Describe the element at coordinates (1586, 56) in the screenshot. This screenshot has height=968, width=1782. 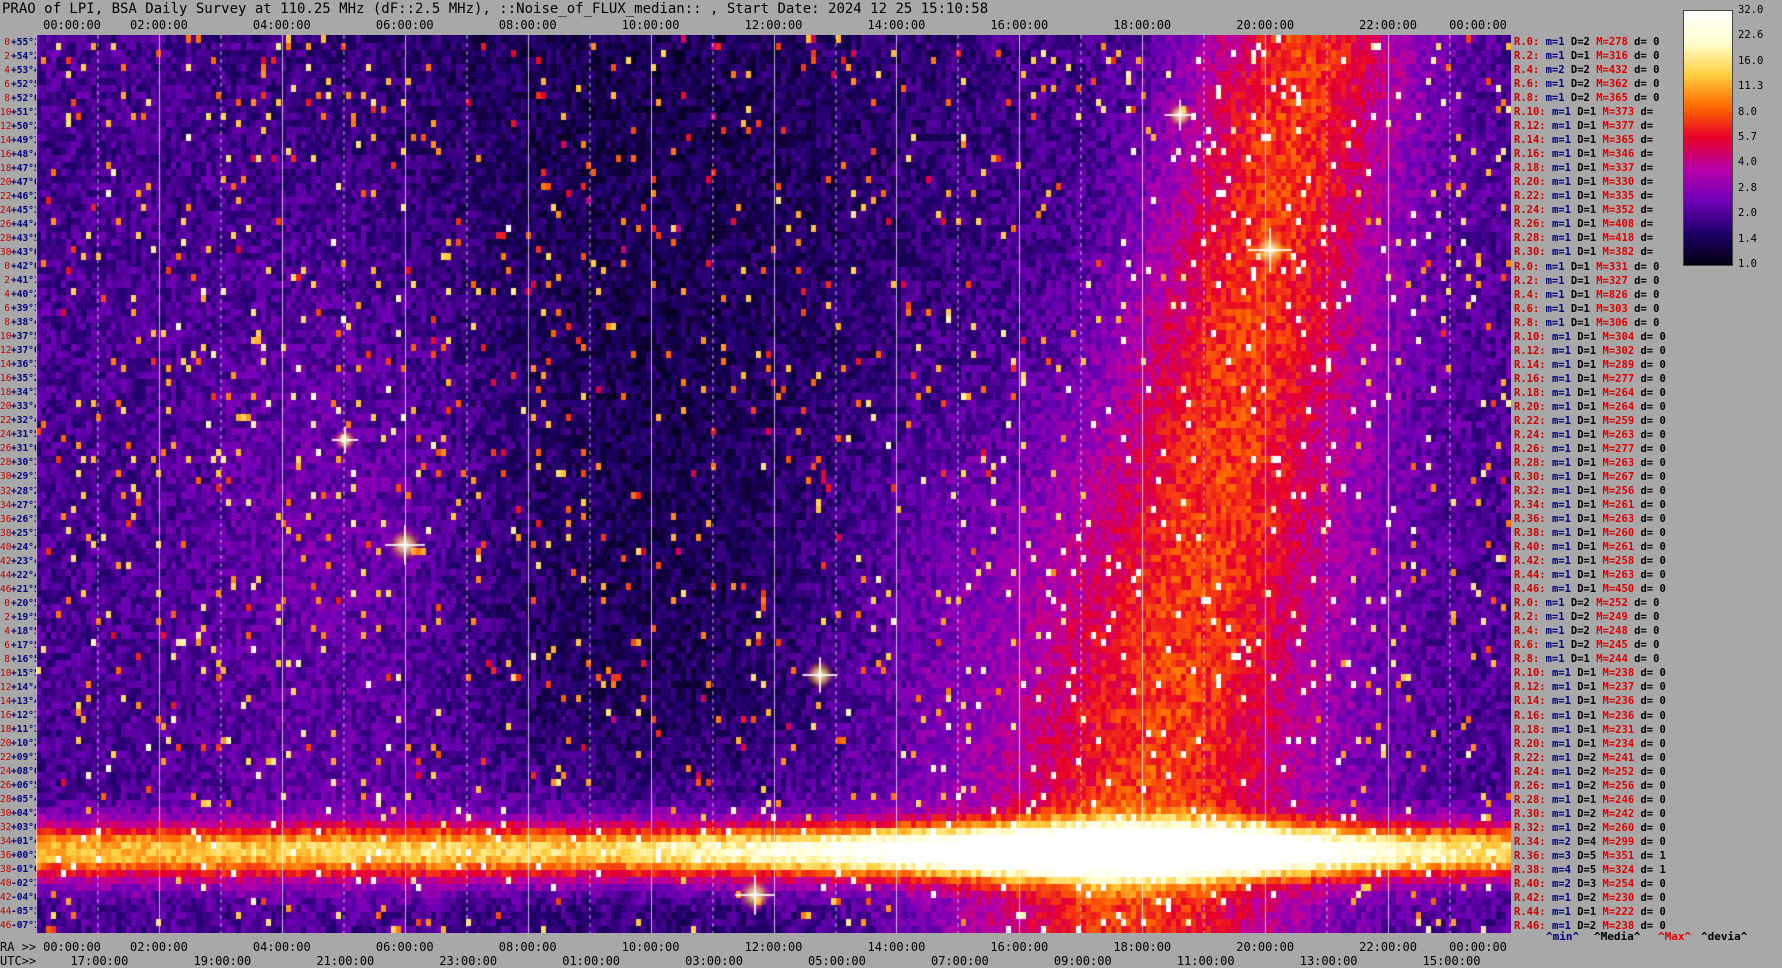
I see `row-stat: R.2: m=1 D=1 M=316 d= 0` at that location.